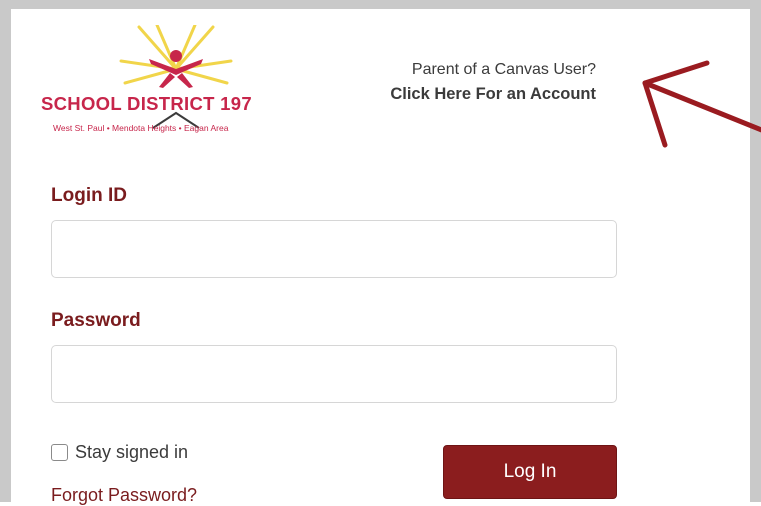 This screenshot has height=506, width=761. What do you see at coordinates (59, 452) in the screenshot?
I see `stay-signed-in-checkbox` at bounding box center [59, 452].